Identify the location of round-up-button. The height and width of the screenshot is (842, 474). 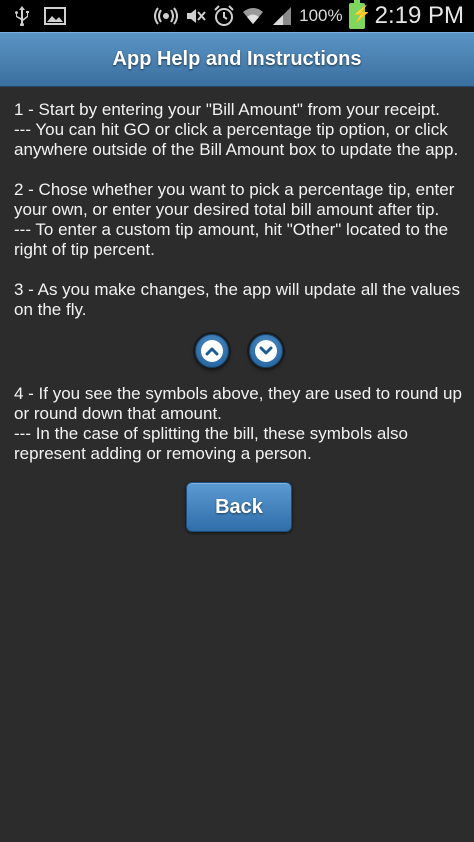
(212, 351).